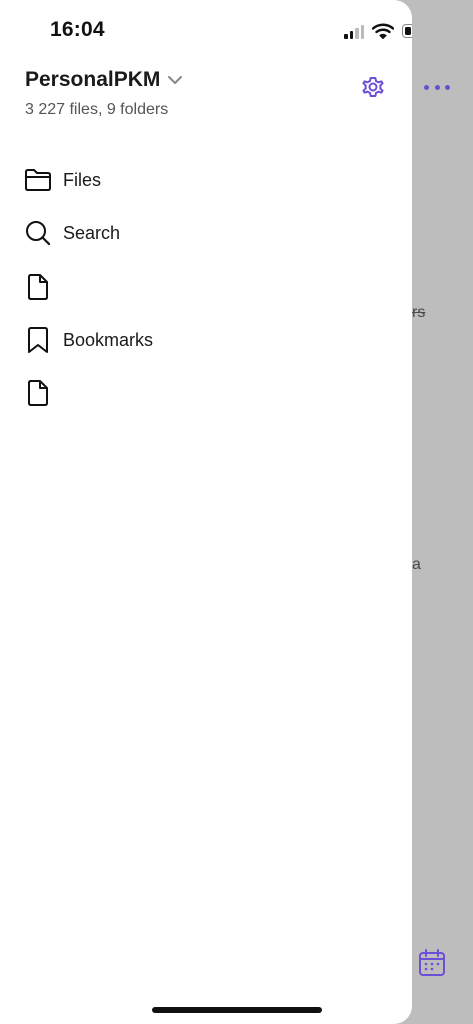  I want to click on vault-stats: 3 227 files, 9 folders, so click(97, 109).